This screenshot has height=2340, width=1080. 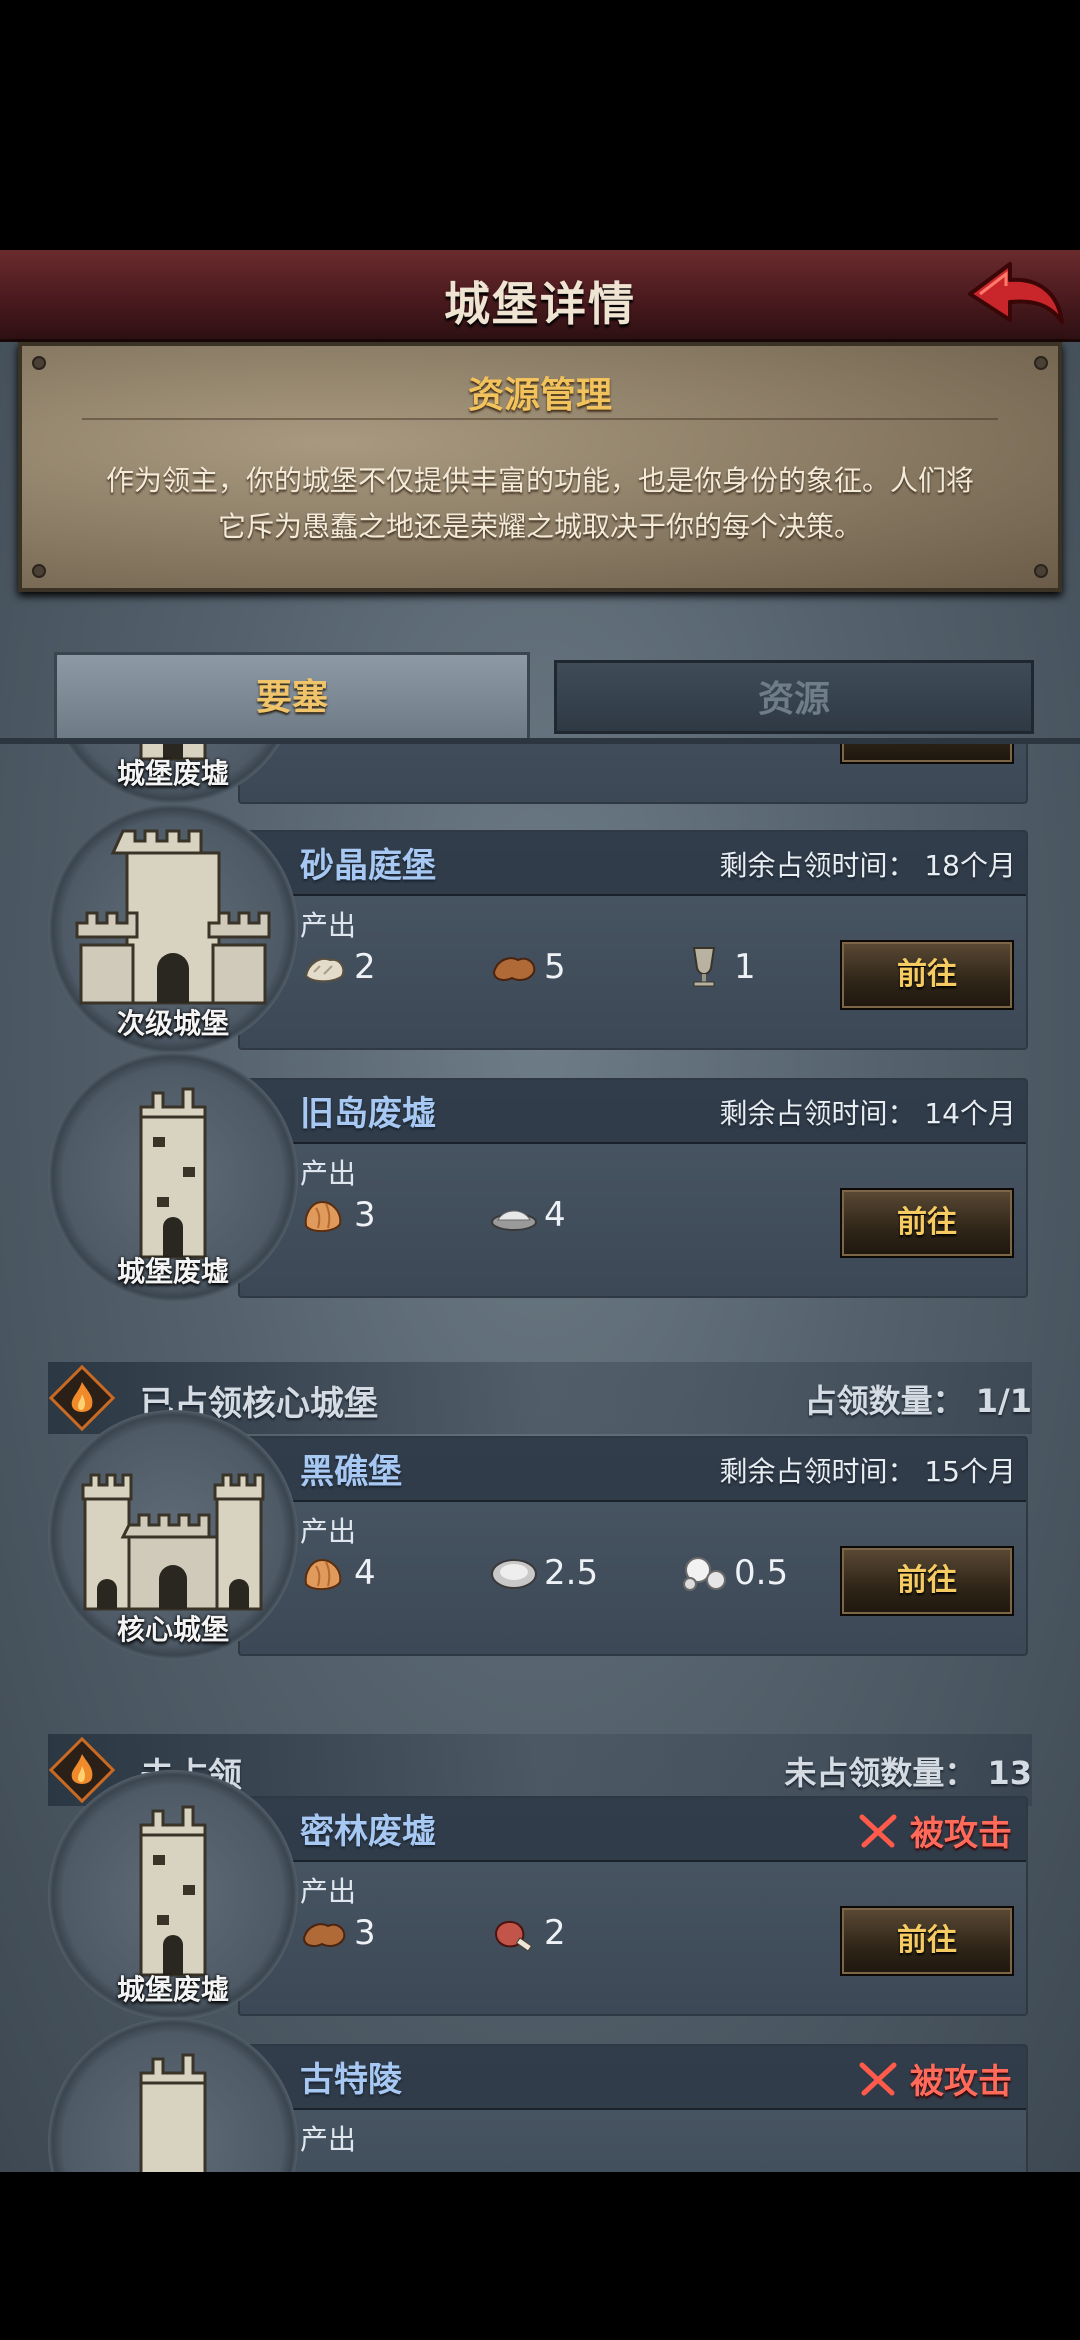 What do you see at coordinates (794, 697) in the screenshot?
I see `tab-resources: 资源` at bounding box center [794, 697].